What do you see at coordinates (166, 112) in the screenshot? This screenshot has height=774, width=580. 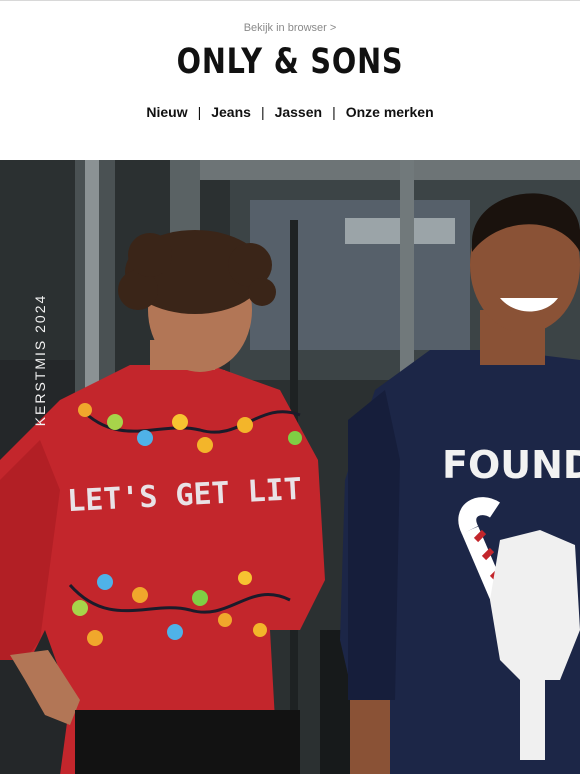 I see `nav-item-nieuw: Nieuw` at bounding box center [166, 112].